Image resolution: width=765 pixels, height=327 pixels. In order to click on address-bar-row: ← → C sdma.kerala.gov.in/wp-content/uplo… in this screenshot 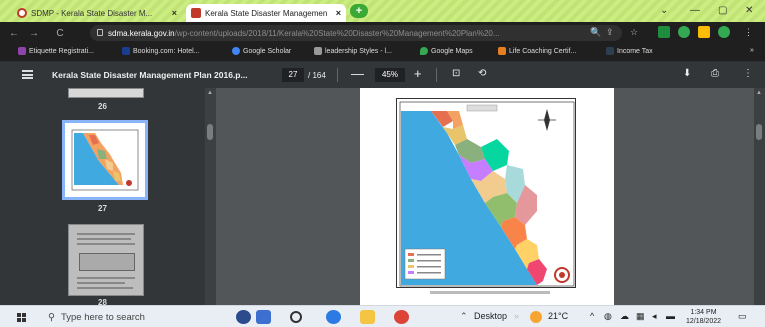, I will do `click(382, 33)`.